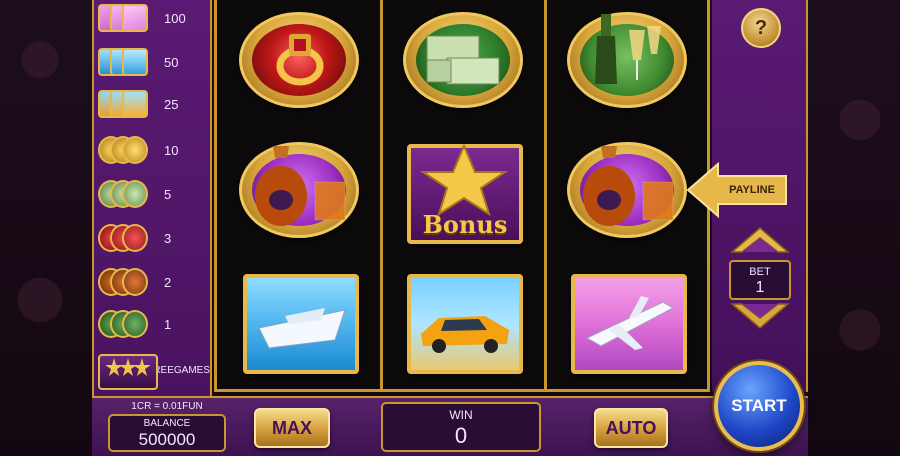  What do you see at coordinates (461, 415) in the screenshot?
I see `win-label: WIN` at bounding box center [461, 415].